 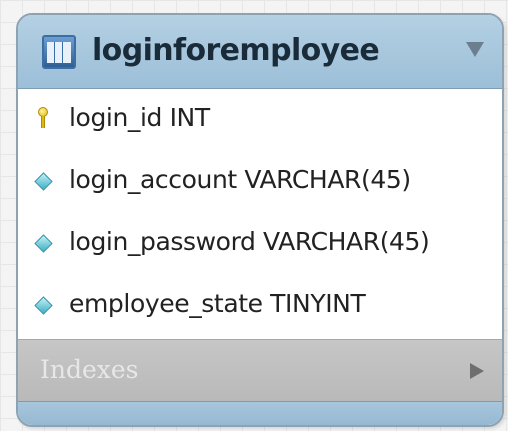 I want to click on column-row-login-account: login_account VARCHAR(45), so click(x=260, y=182).